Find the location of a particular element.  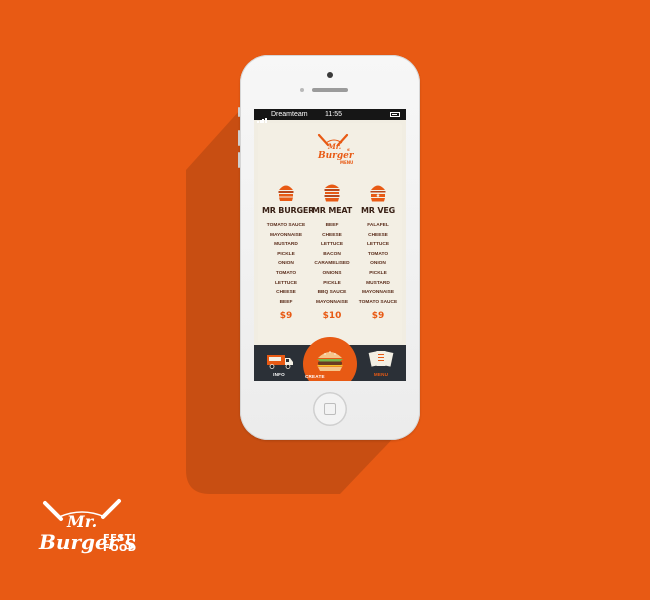

menu-title: MR BURGER is located at coordinates (288, 210).